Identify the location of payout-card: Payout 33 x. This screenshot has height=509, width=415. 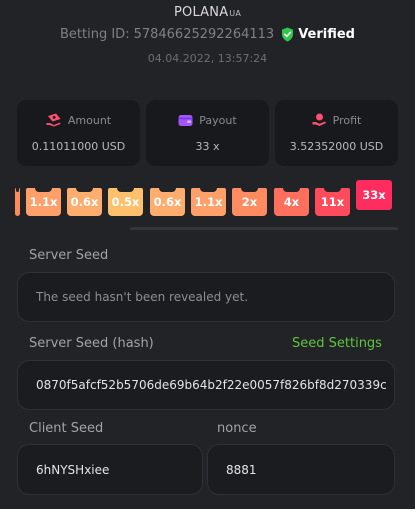
(207, 133).